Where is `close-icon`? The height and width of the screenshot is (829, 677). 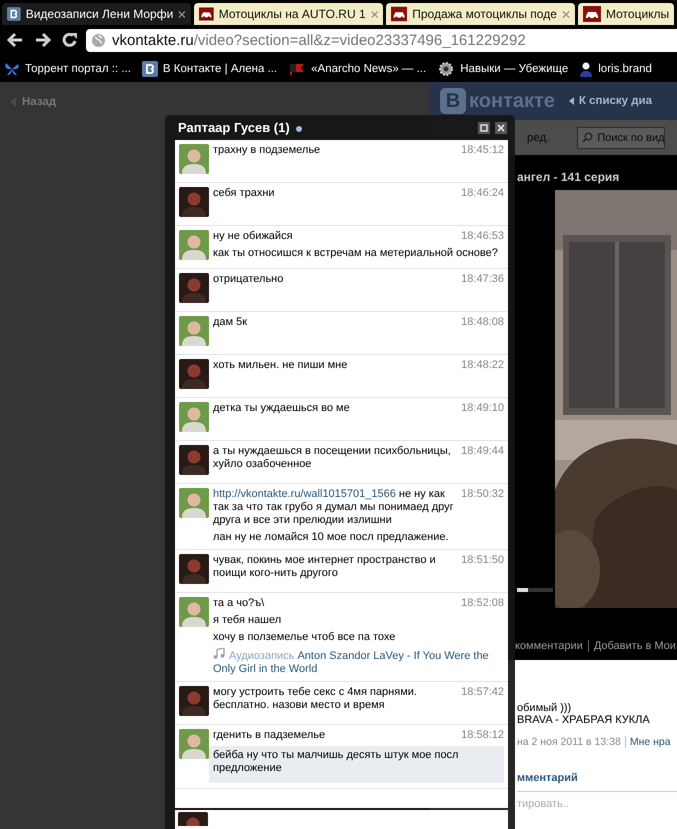
close-icon is located at coordinates (501, 128).